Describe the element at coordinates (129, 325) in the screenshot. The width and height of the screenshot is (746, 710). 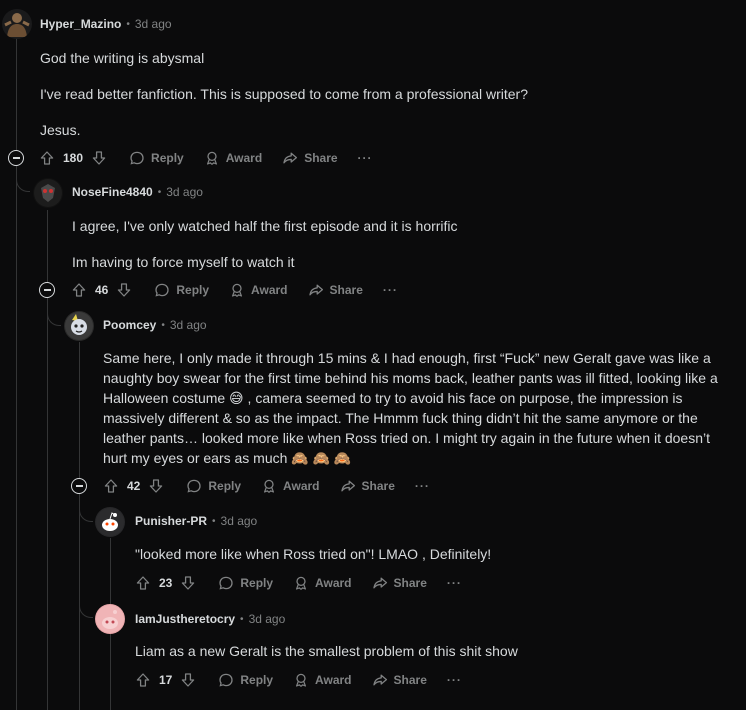
I see `comment-author: Poomcey` at that location.